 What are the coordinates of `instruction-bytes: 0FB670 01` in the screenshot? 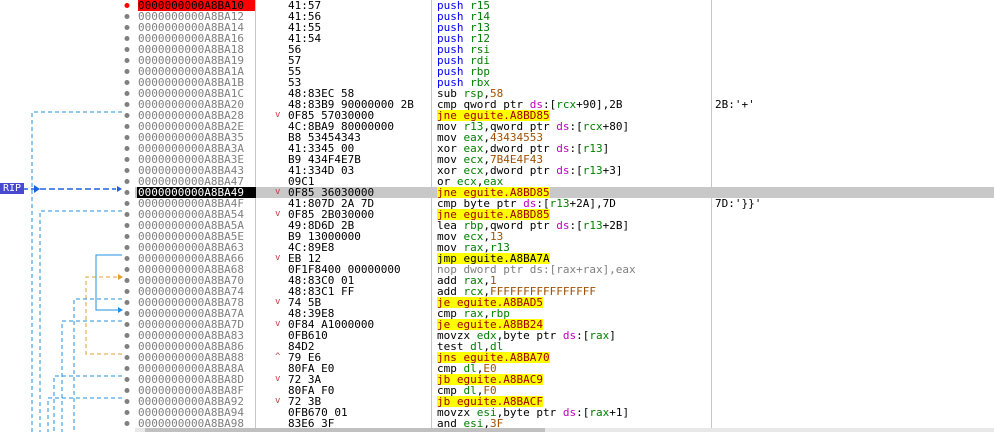 It's located at (318, 412).